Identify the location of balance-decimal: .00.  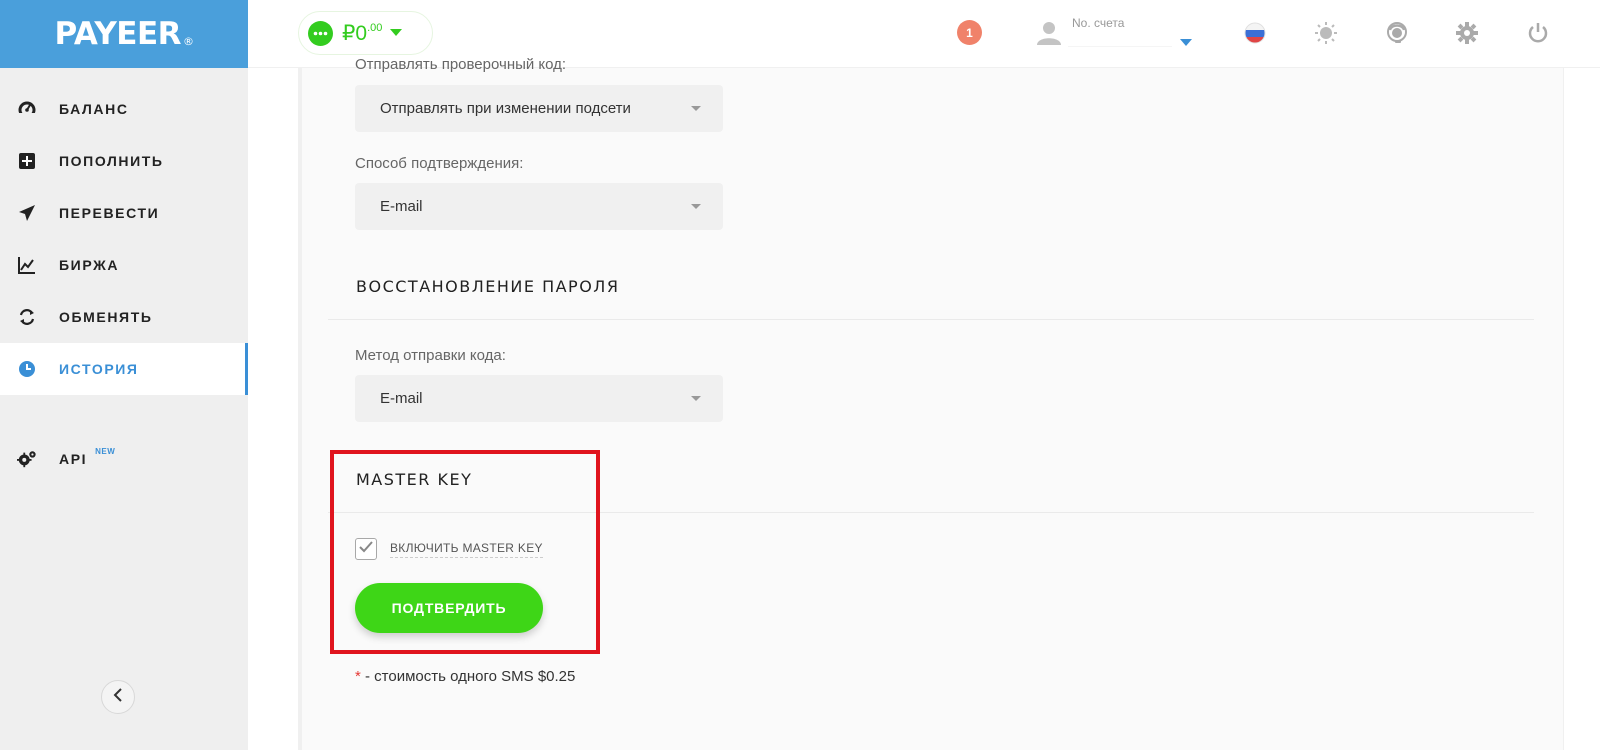
(375, 27).